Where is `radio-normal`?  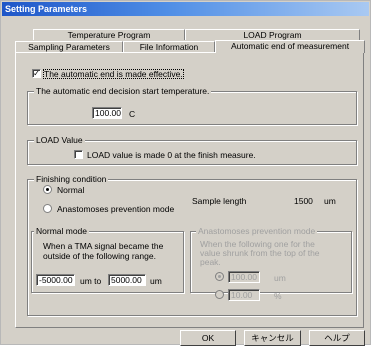
radio-normal is located at coordinates (47, 189).